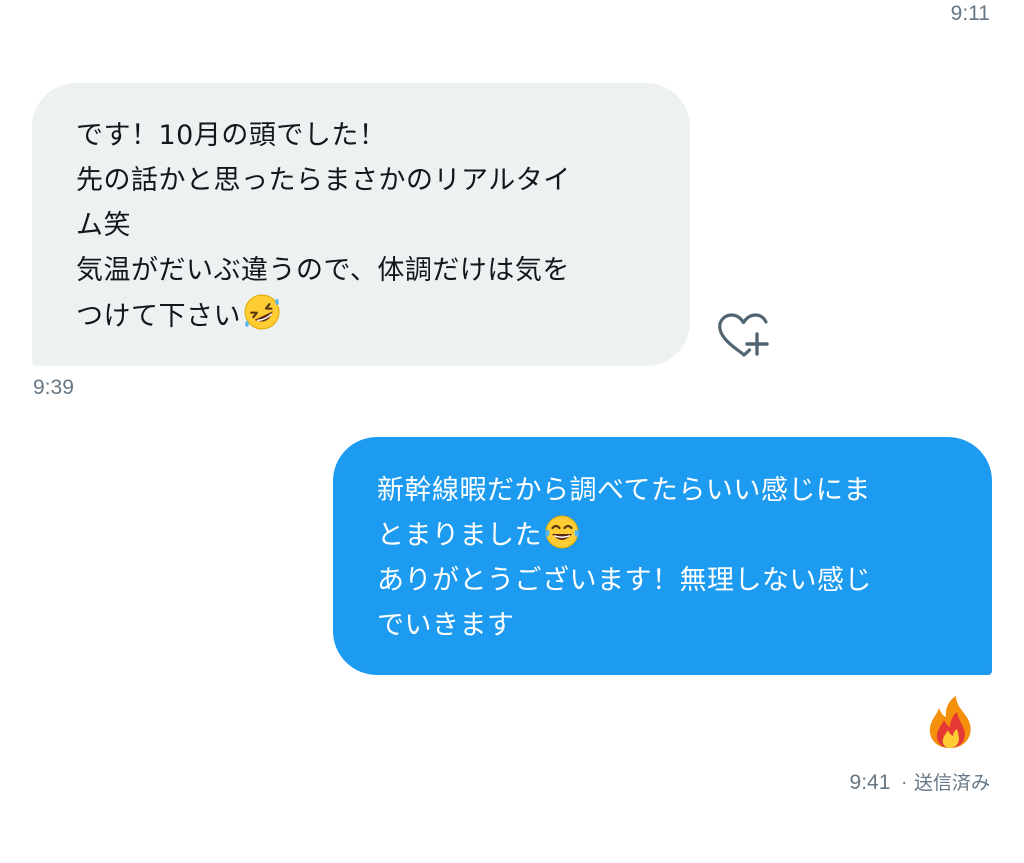  Describe the element at coordinates (970, 13) in the screenshot. I see `message-timestamp: 9:11` at that location.